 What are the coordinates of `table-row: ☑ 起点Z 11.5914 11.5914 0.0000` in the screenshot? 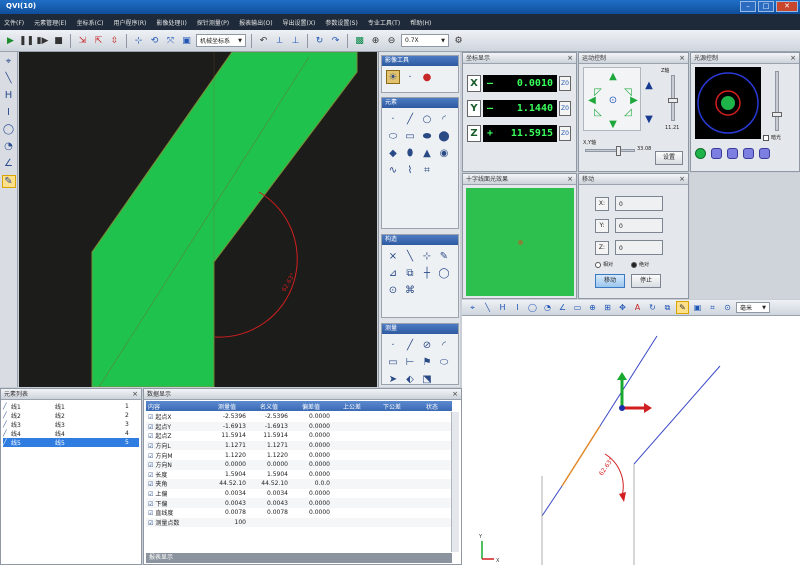 It's located at (299, 436).